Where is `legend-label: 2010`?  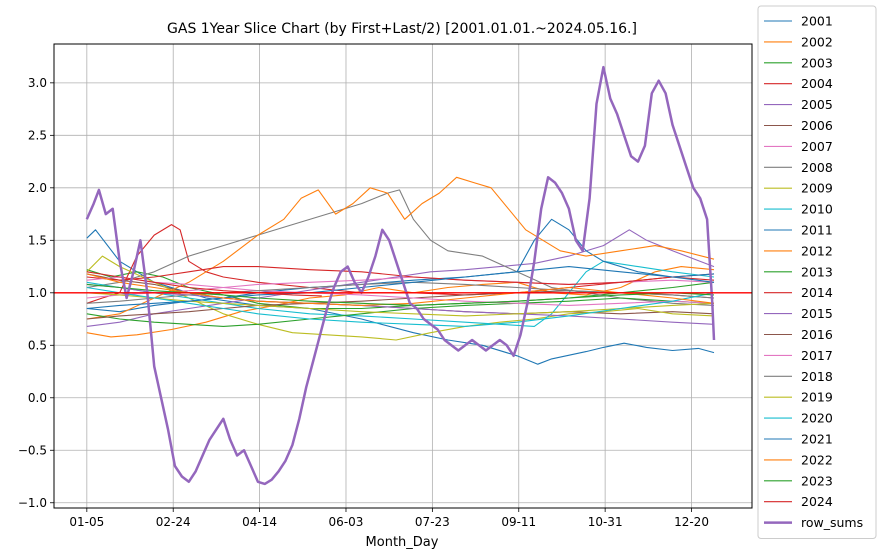 legend-label: 2010 is located at coordinates (817, 209).